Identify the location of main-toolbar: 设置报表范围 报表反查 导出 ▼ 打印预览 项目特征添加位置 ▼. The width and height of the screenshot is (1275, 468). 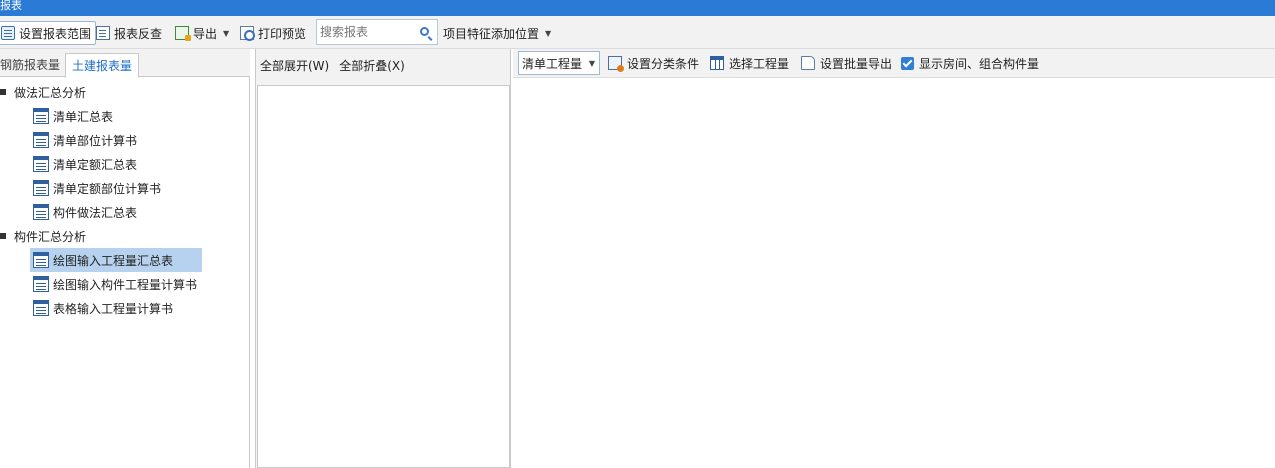
(637, 32).